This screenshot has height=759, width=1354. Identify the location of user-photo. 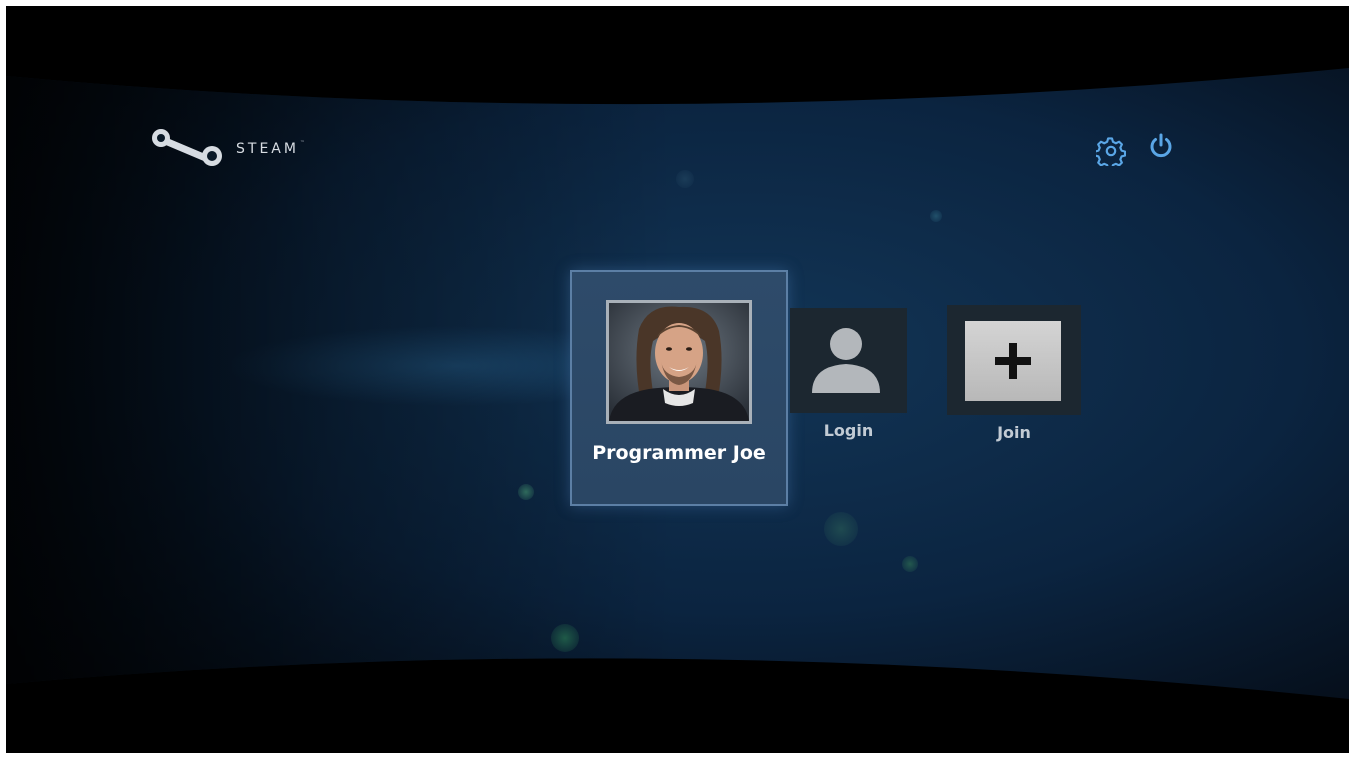
(679, 362).